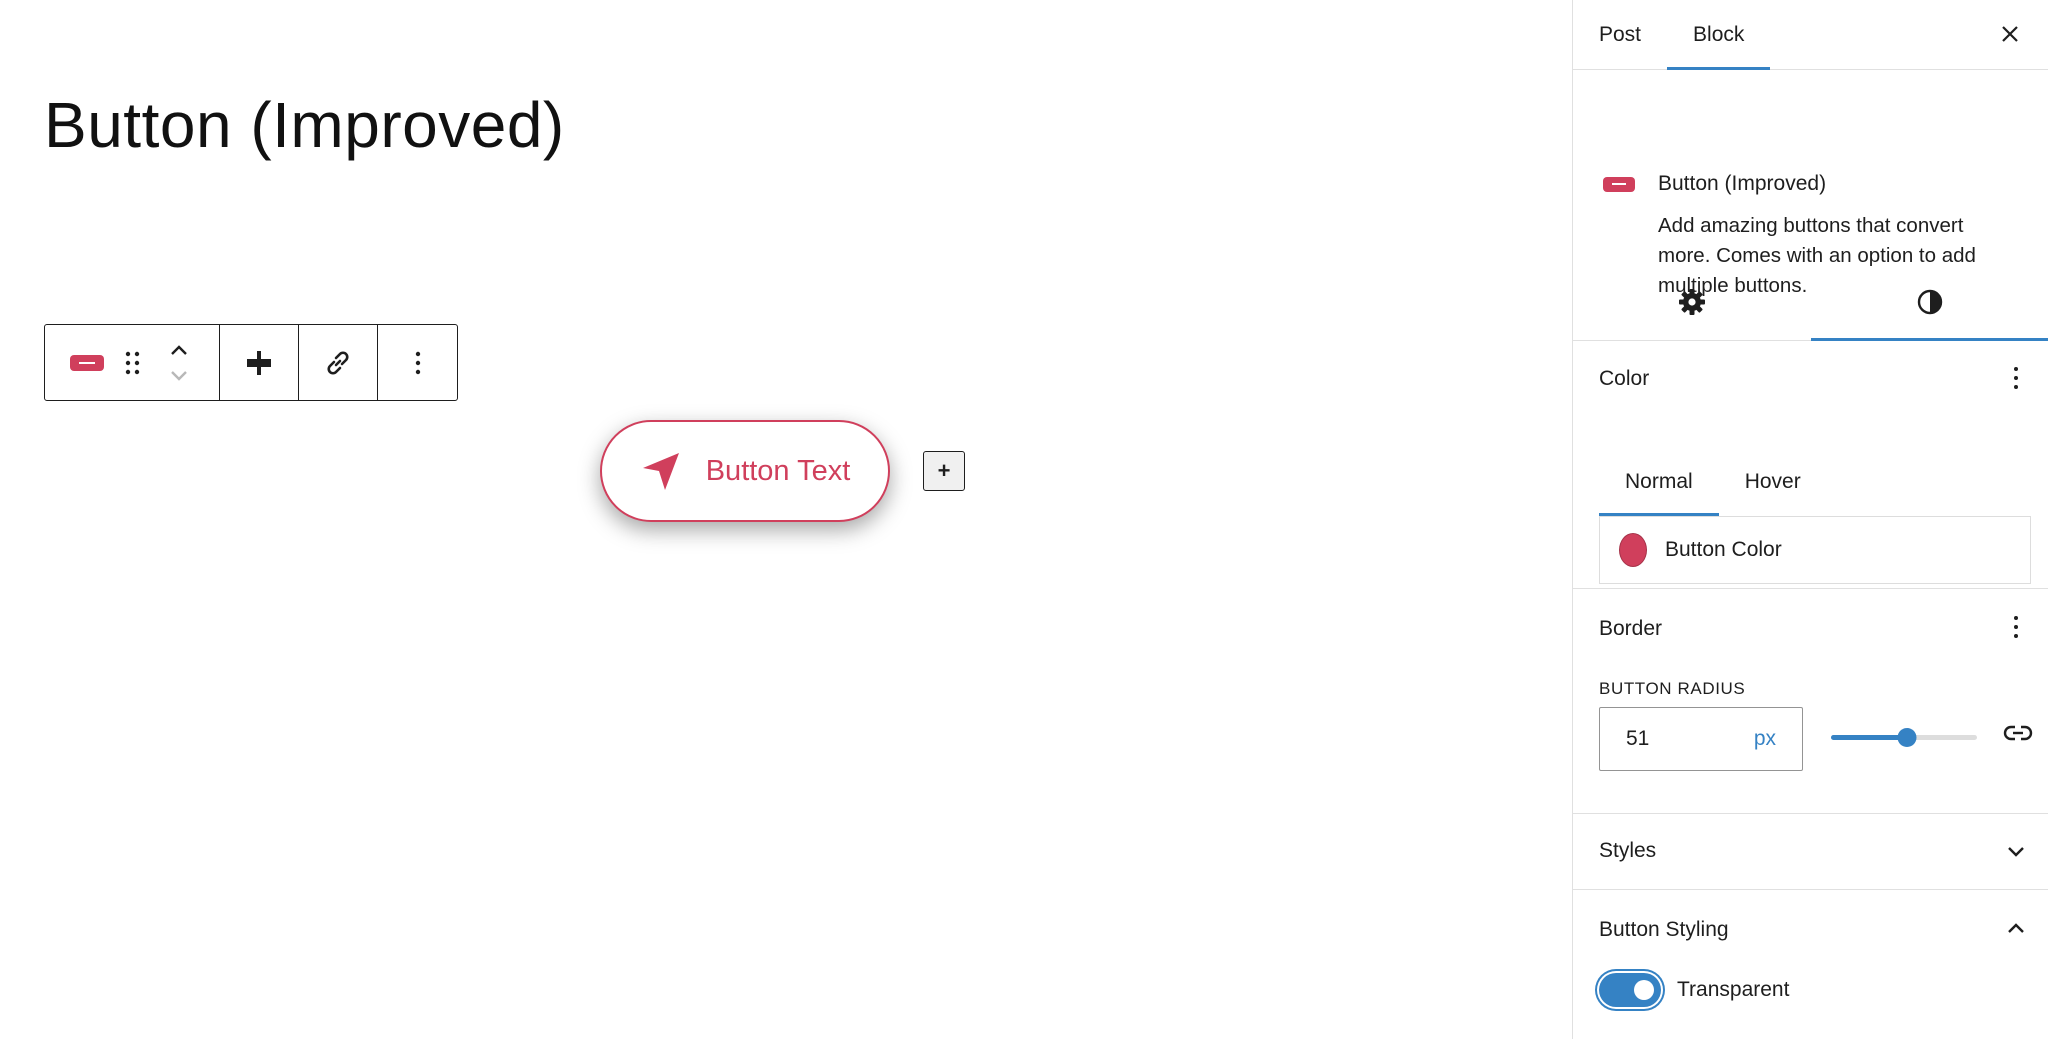 The image size is (2048, 1039). I want to click on color-panel-title: Color, so click(1624, 379).